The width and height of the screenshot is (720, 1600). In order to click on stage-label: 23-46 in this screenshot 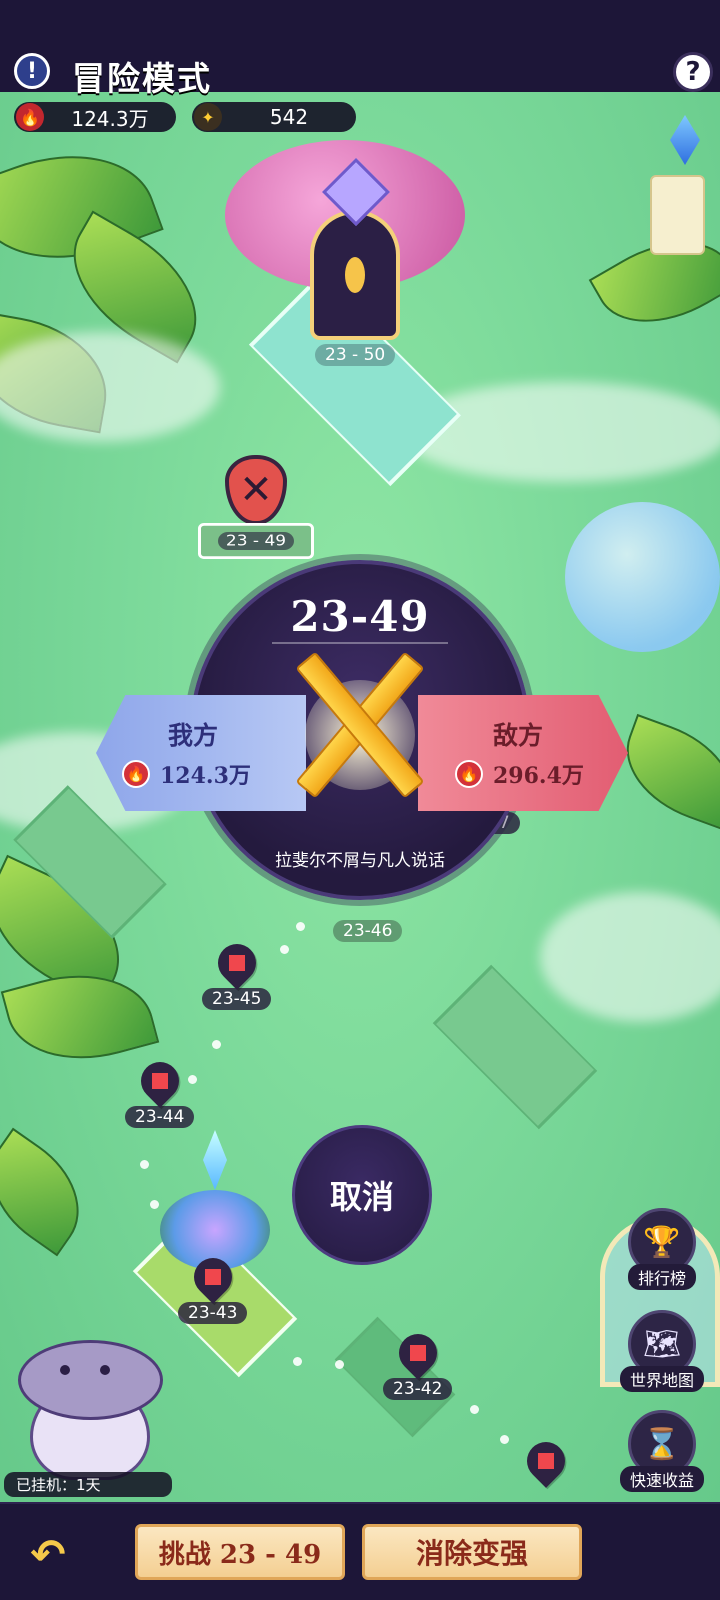, I will do `click(368, 931)`.